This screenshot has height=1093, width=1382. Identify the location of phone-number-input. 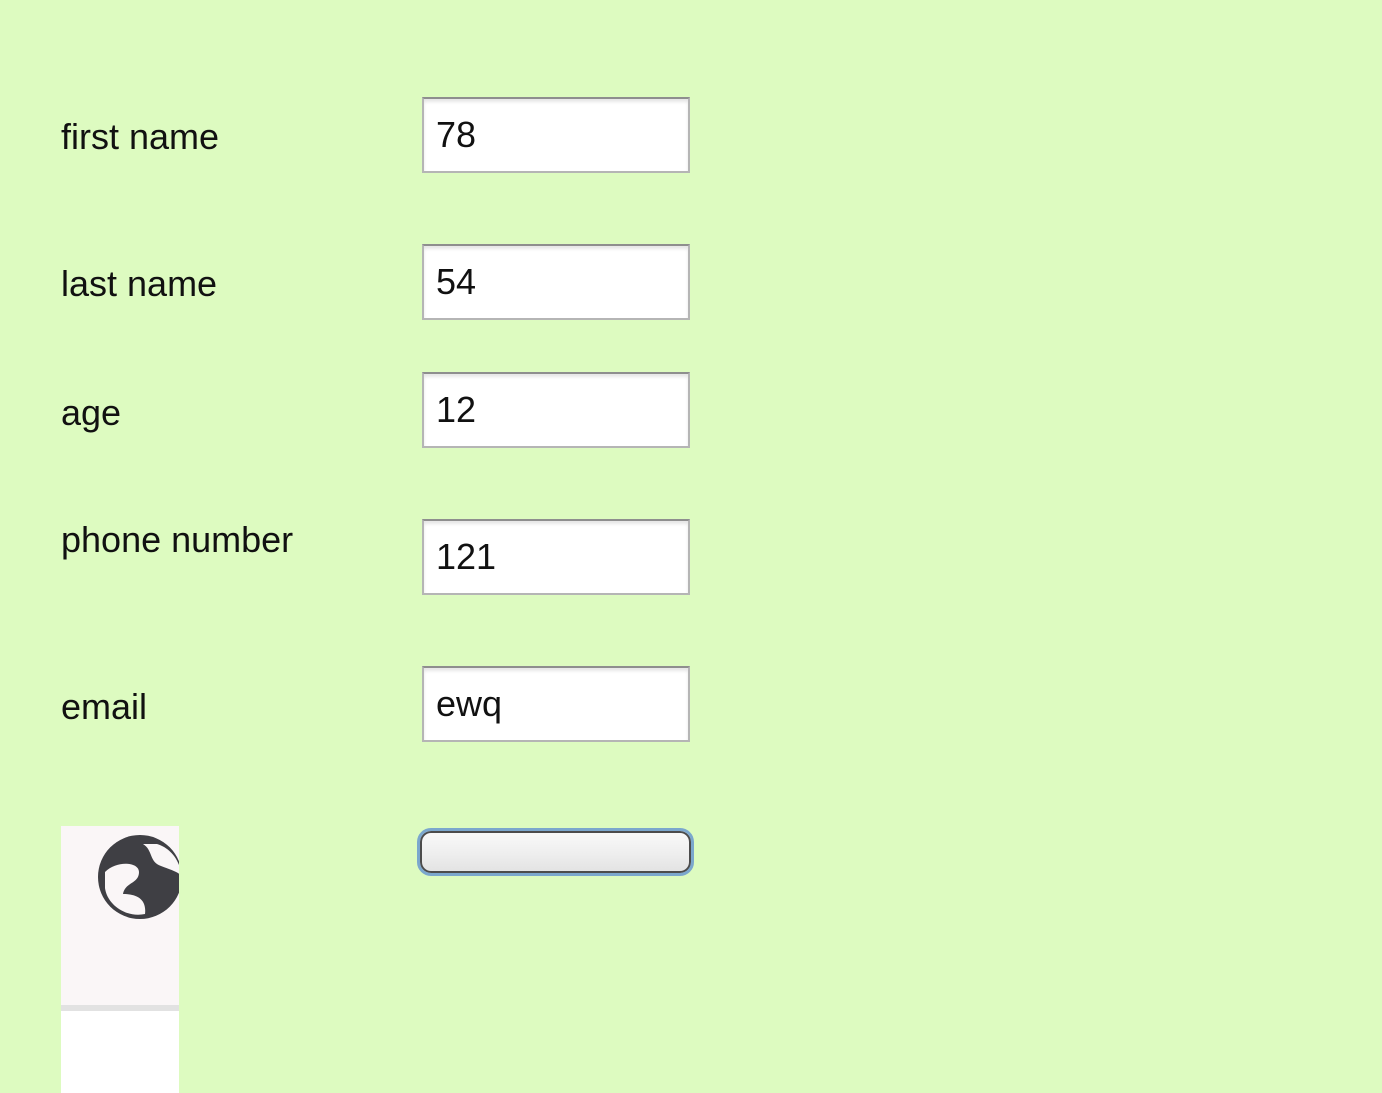
(556, 557).